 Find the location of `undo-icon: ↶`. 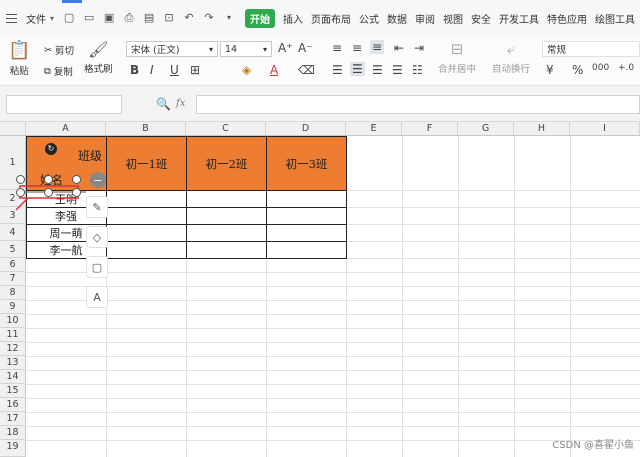

undo-icon: ↶ is located at coordinates (189, 18).